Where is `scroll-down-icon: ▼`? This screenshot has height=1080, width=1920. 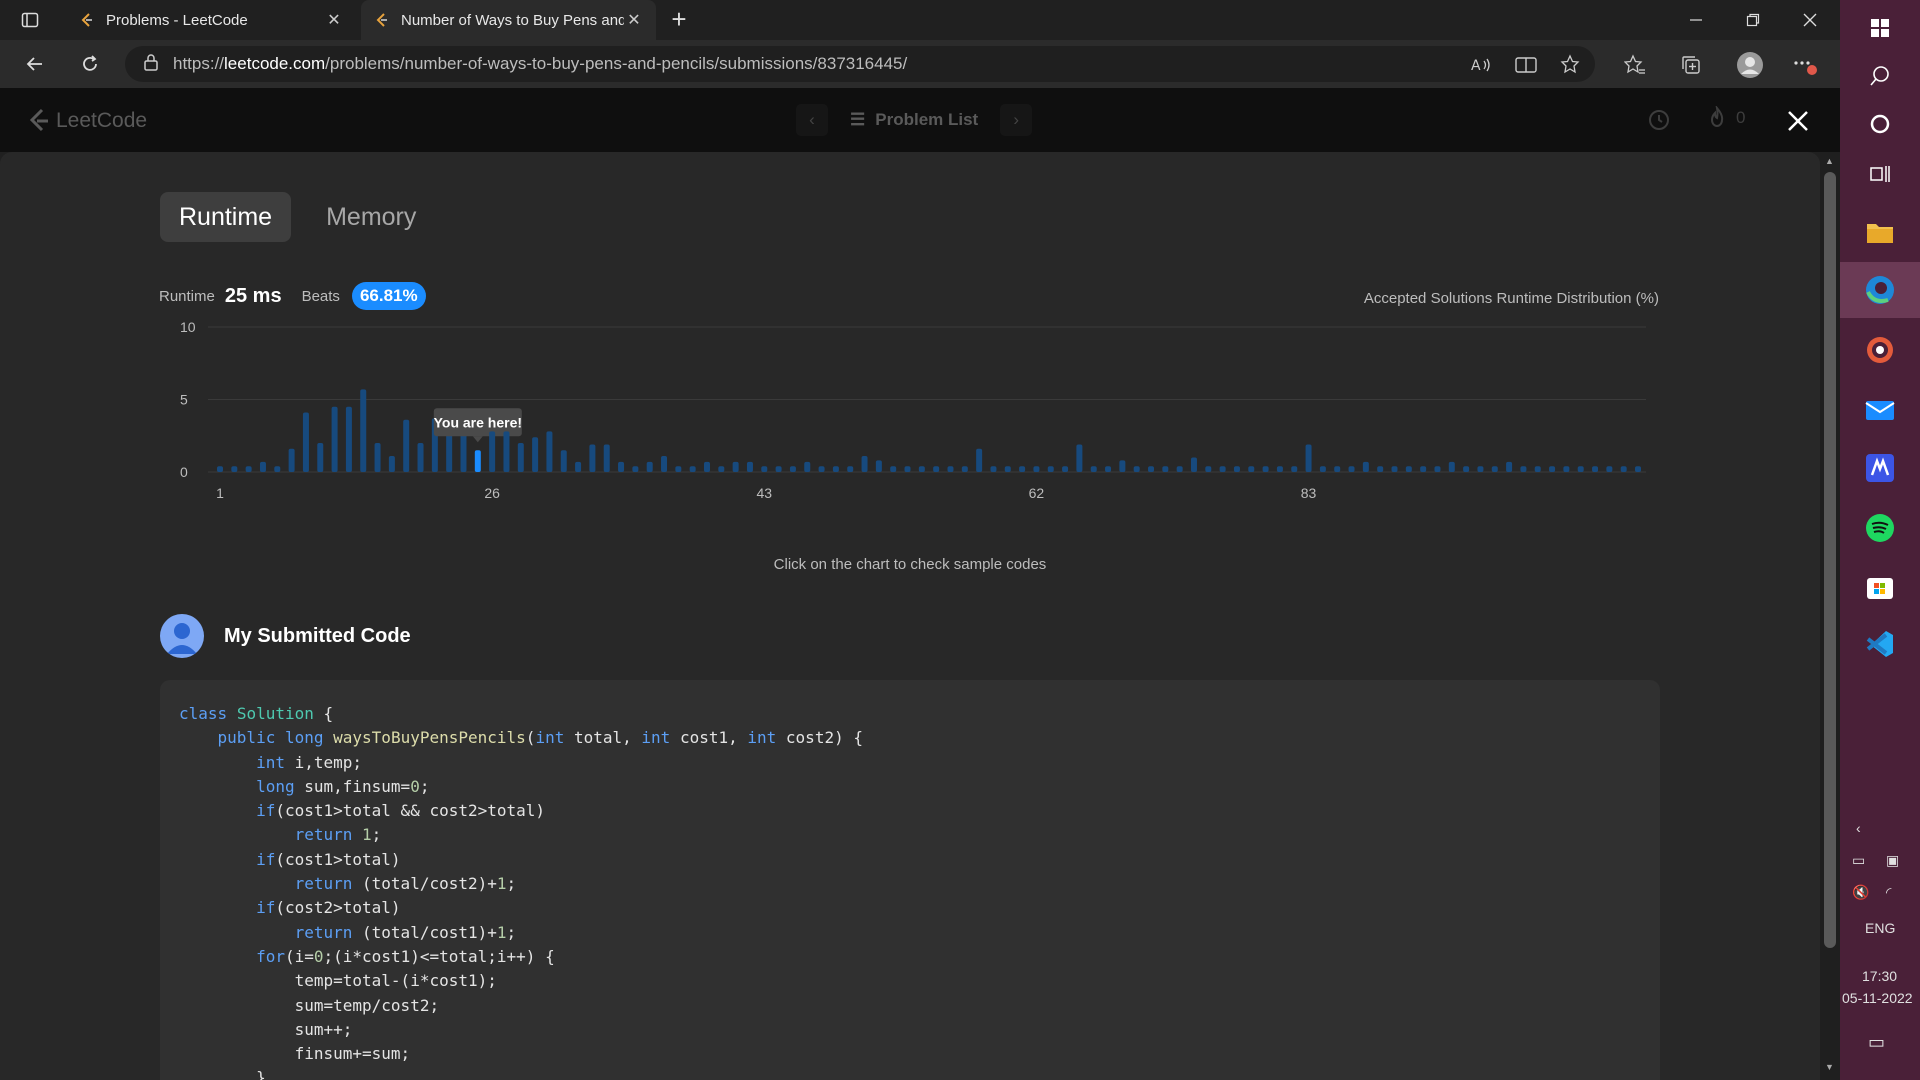 scroll-down-icon: ▼ is located at coordinates (1829, 1067).